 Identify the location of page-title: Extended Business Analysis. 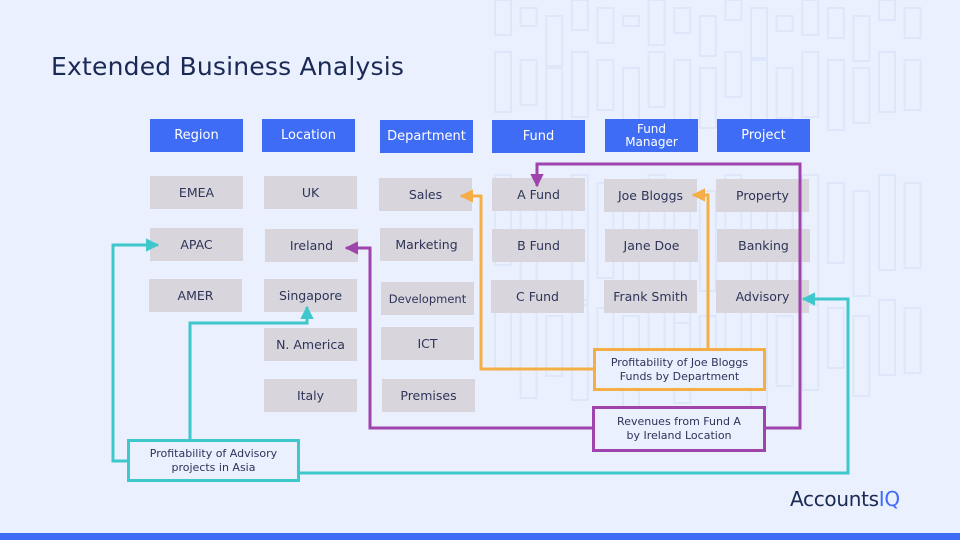
(228, 66).